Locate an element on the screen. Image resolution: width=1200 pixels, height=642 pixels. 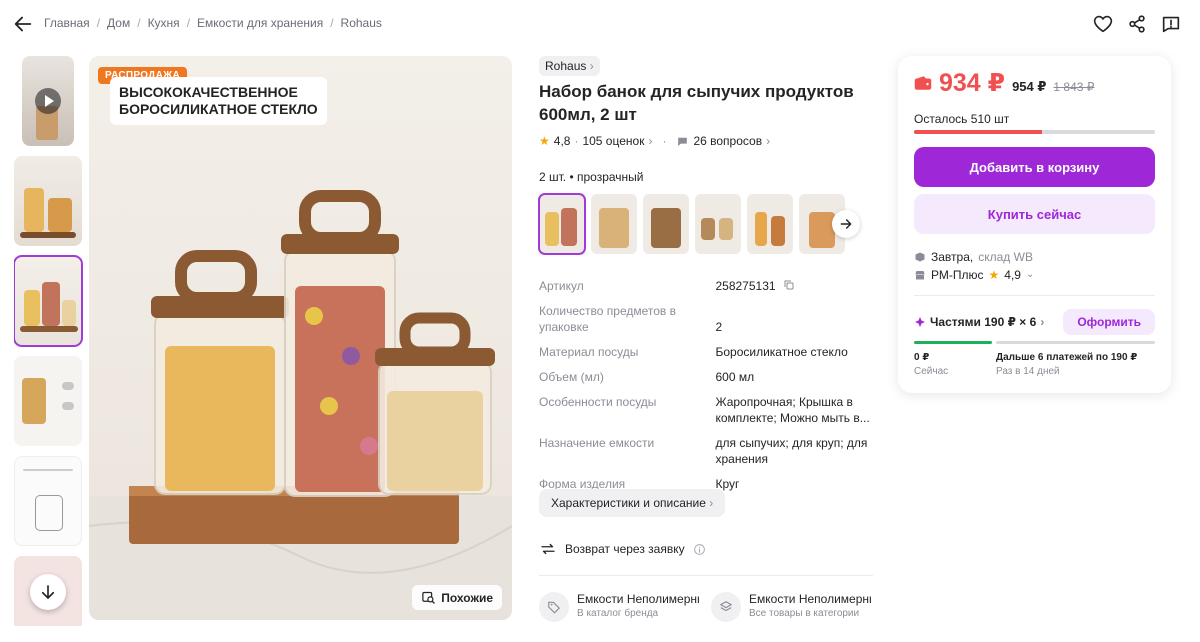
thumbnail-video is located at coordinates (48, 101).